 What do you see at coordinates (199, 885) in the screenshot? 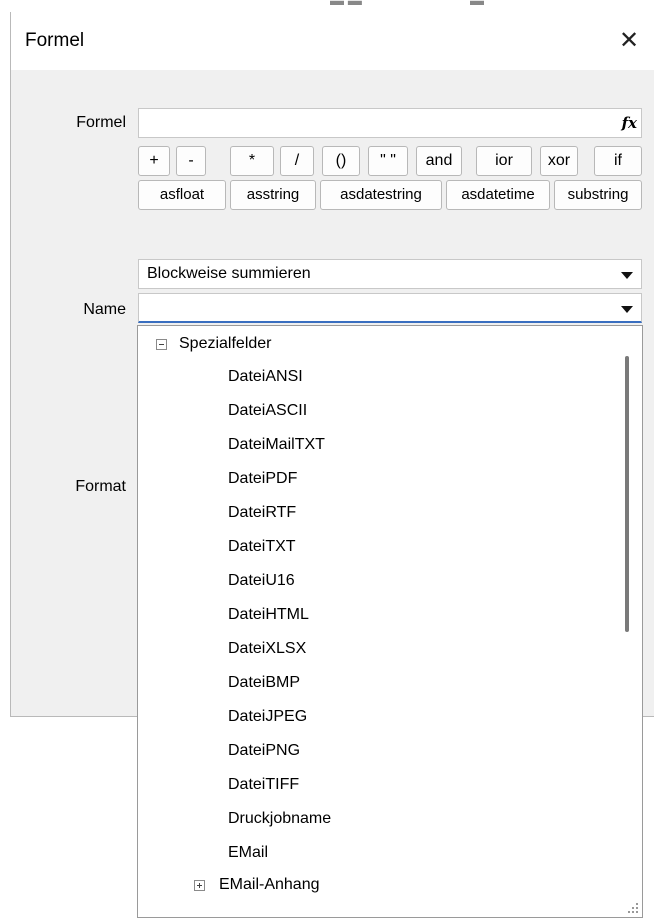
I see `expand-icon` at bounding box center [199, 885].